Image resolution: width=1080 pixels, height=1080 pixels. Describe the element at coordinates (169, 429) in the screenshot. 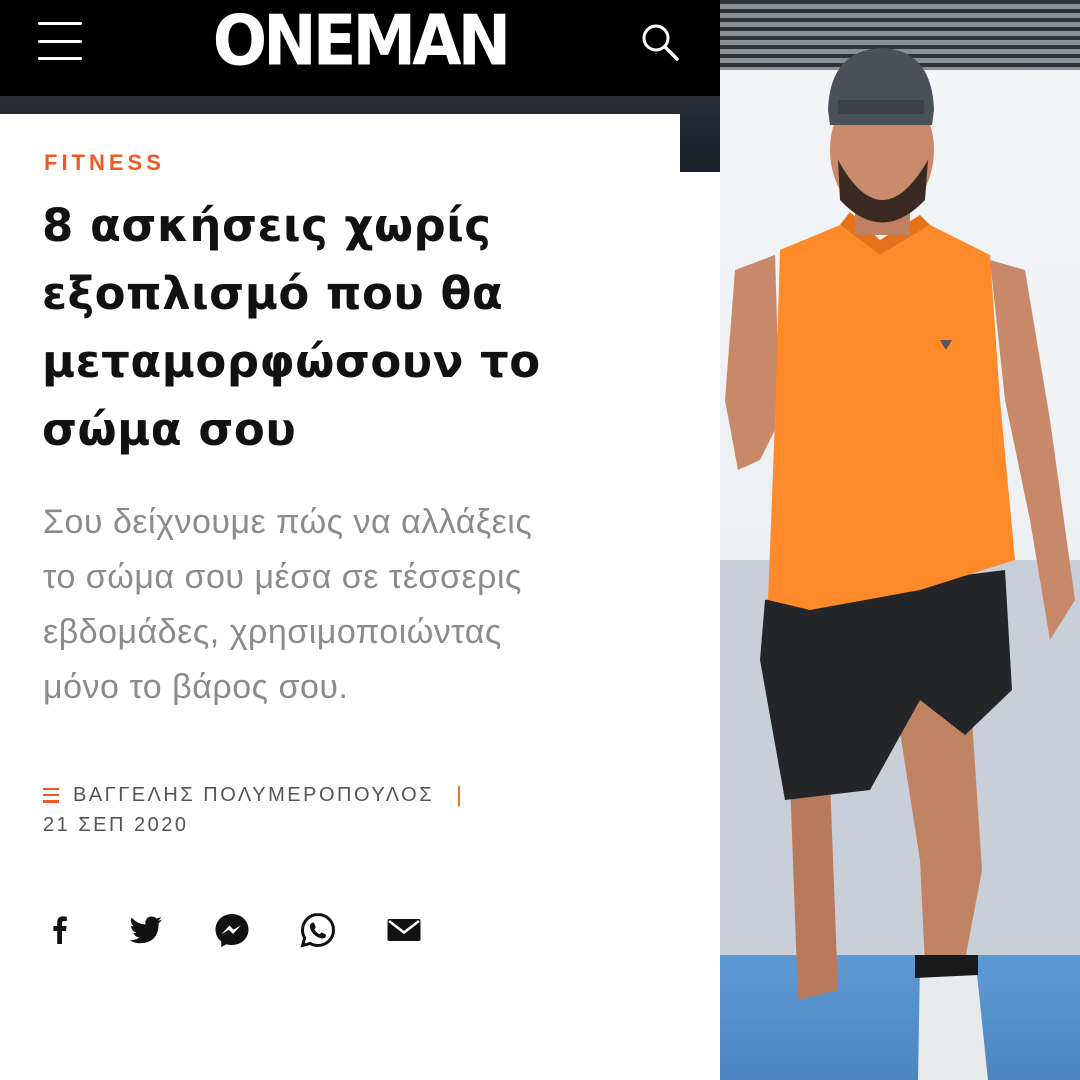

I see `headline-line: σώμα σου` at that location.